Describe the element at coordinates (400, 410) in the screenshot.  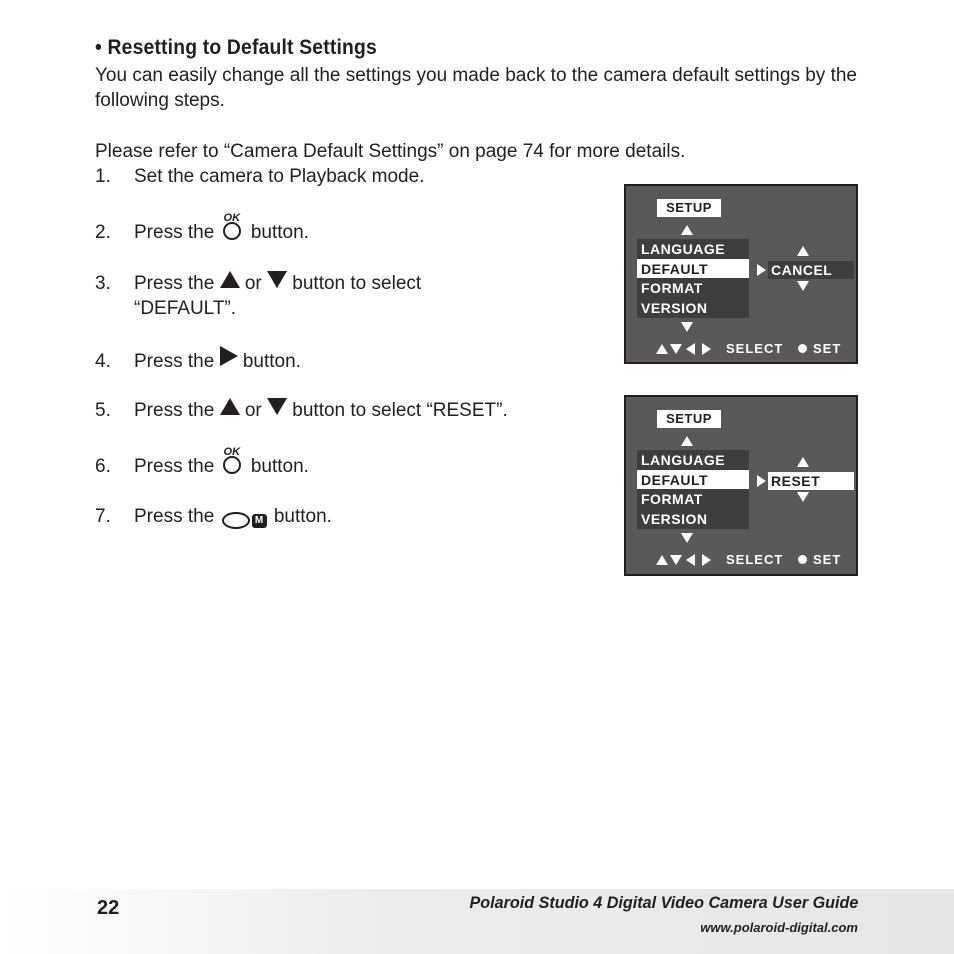
I see `step-text: button to select “RESET”.` at that location.